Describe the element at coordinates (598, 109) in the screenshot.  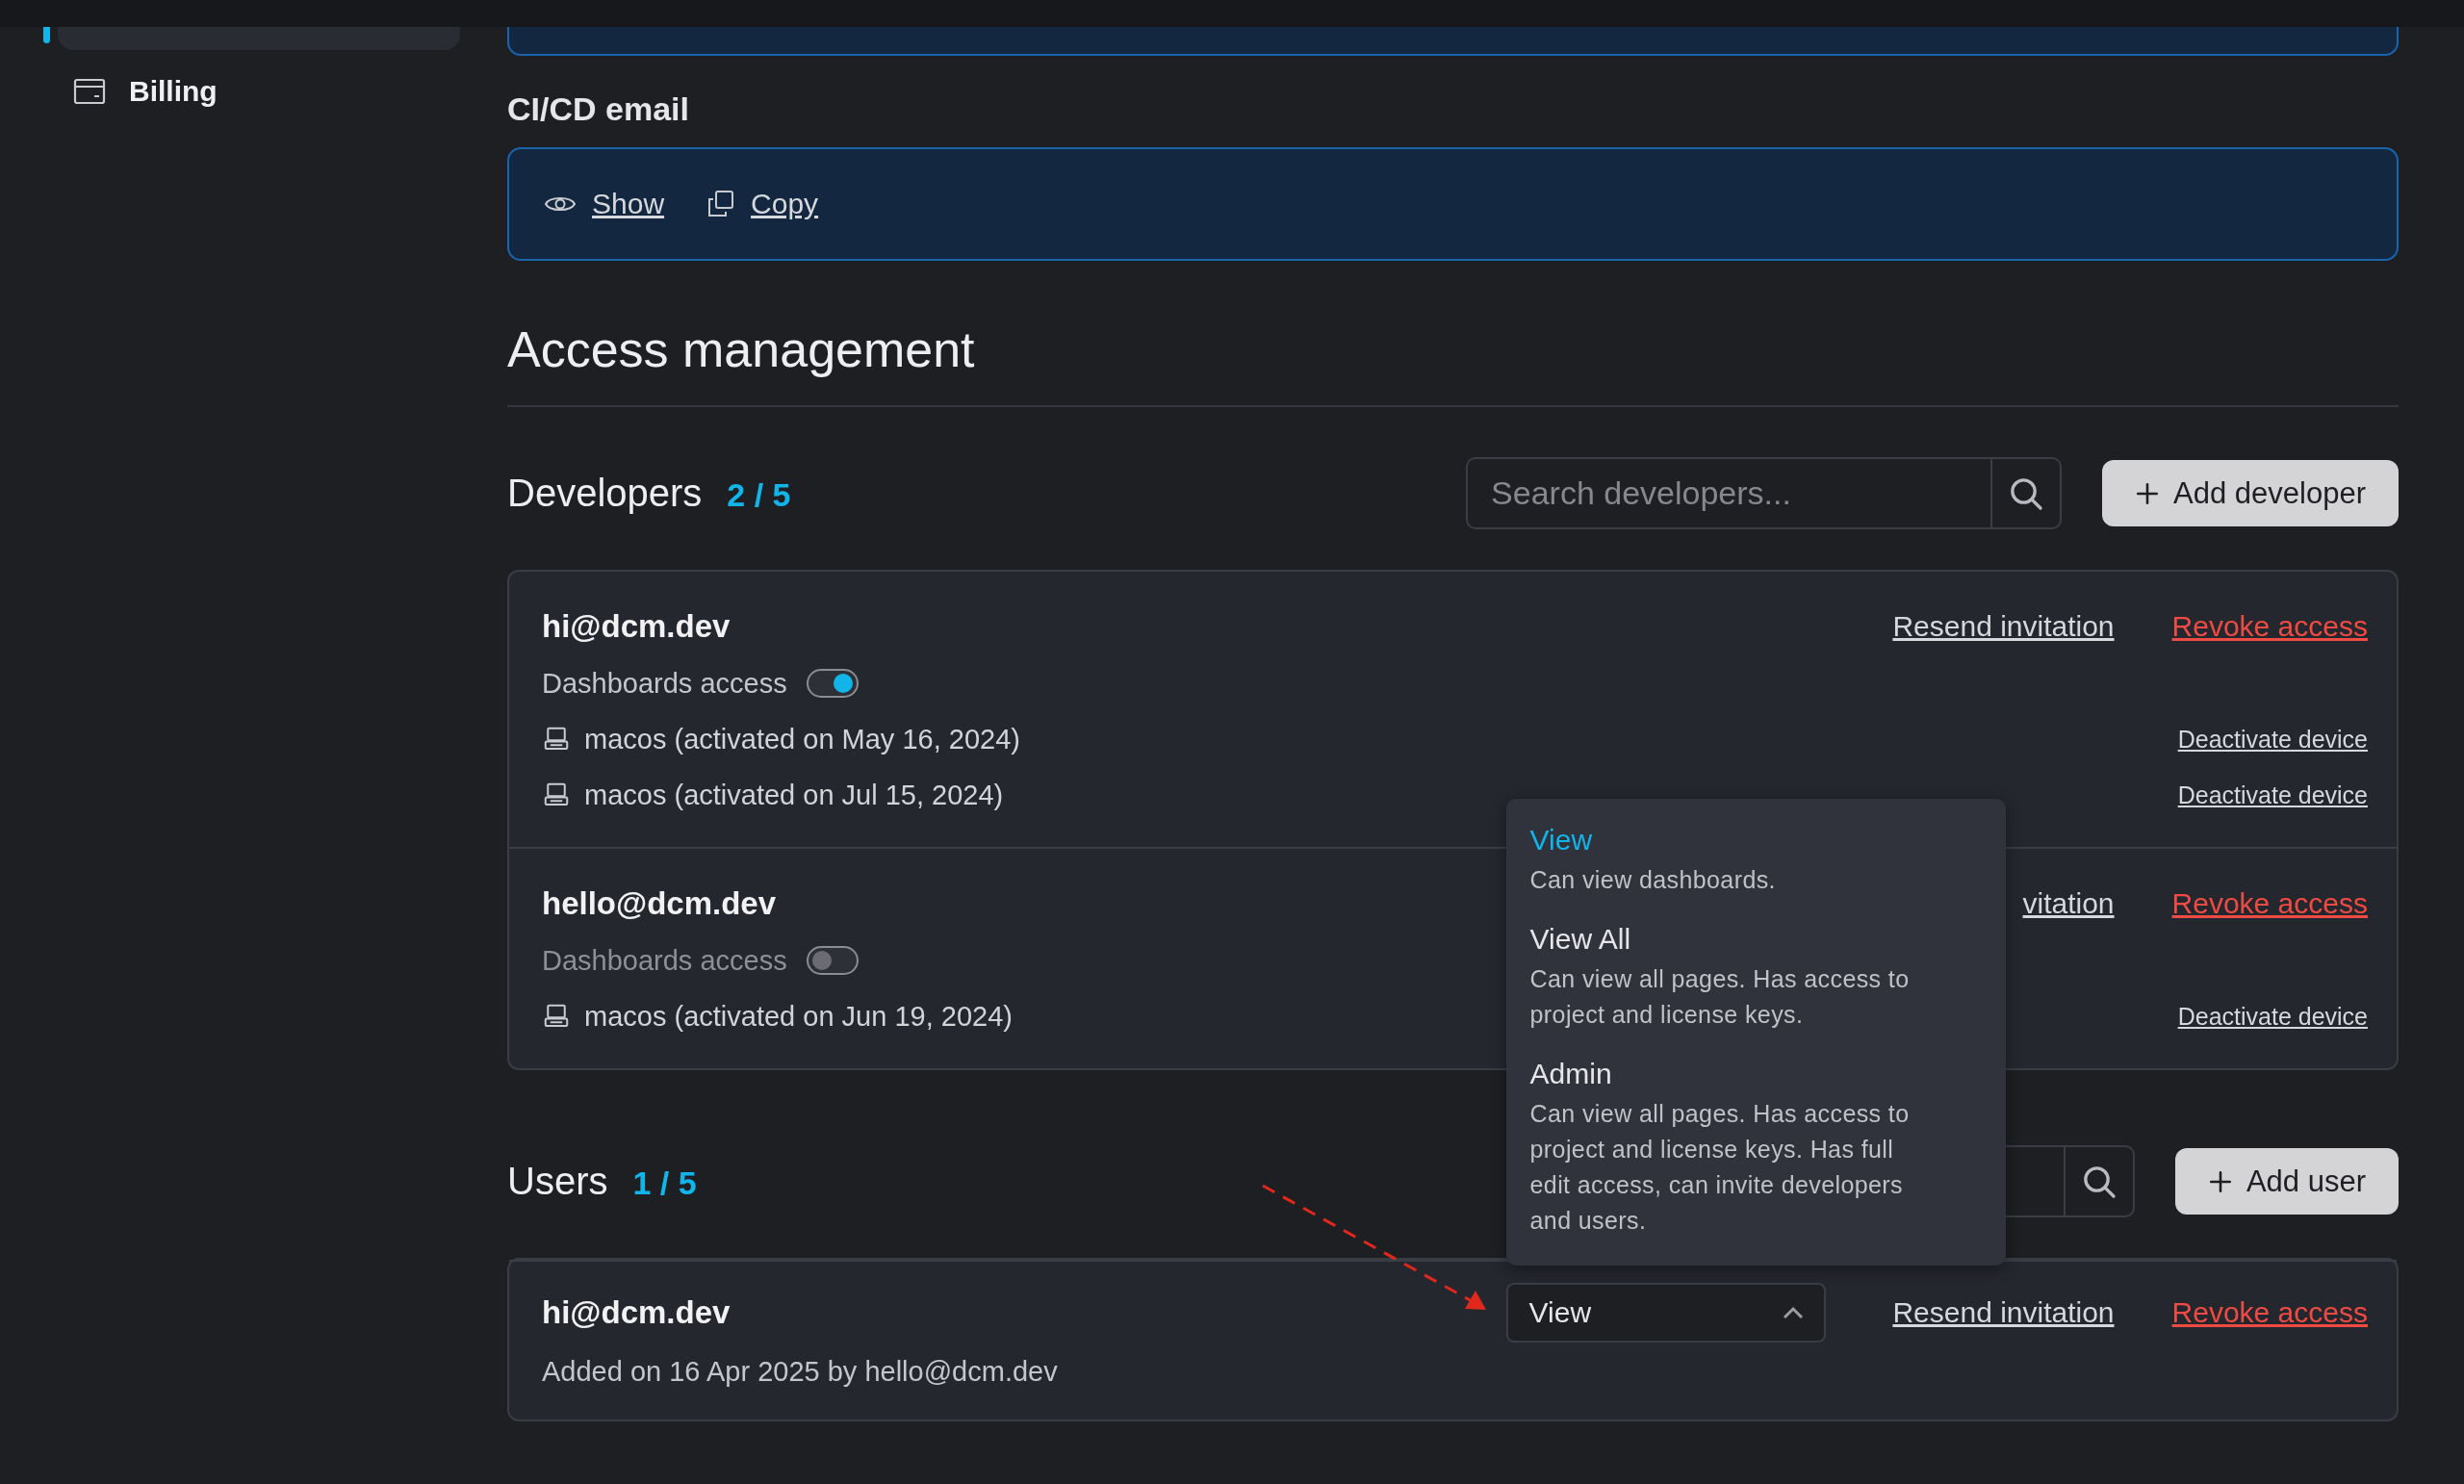
I see `section-title: CI/CD email` at that location.